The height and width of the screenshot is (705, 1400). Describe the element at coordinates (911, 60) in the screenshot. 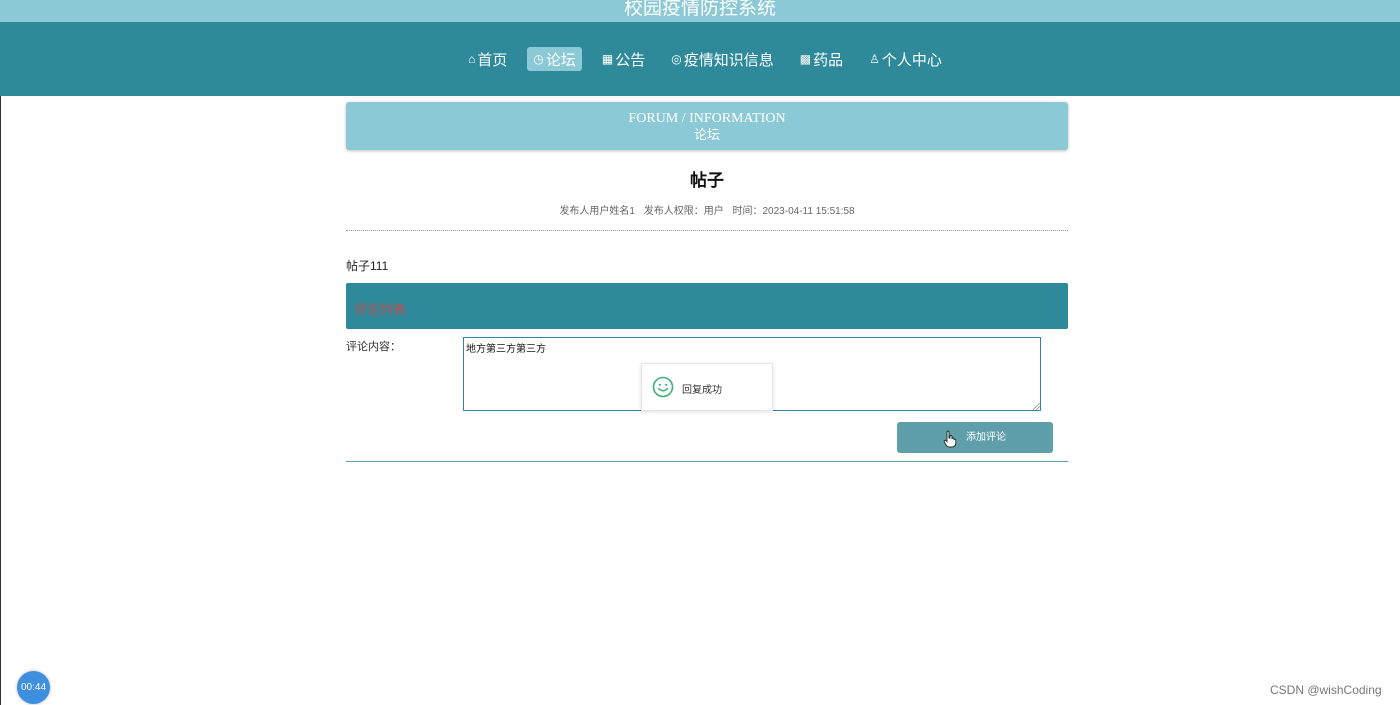

I see `nav-item-label: 个人中心` at that location.